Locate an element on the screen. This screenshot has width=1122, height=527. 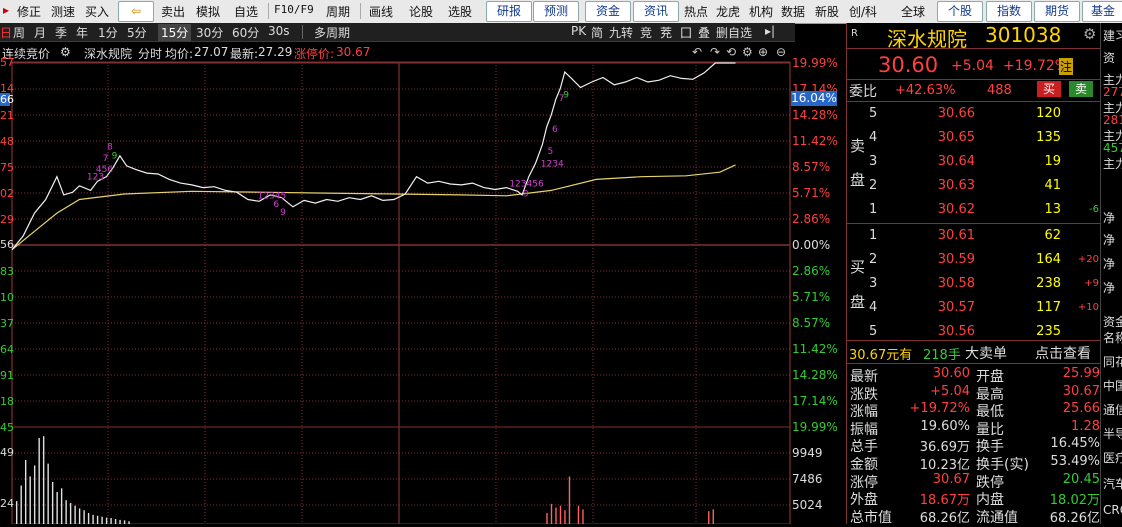
bid-level: 3 is located at coordinates (873, 283).